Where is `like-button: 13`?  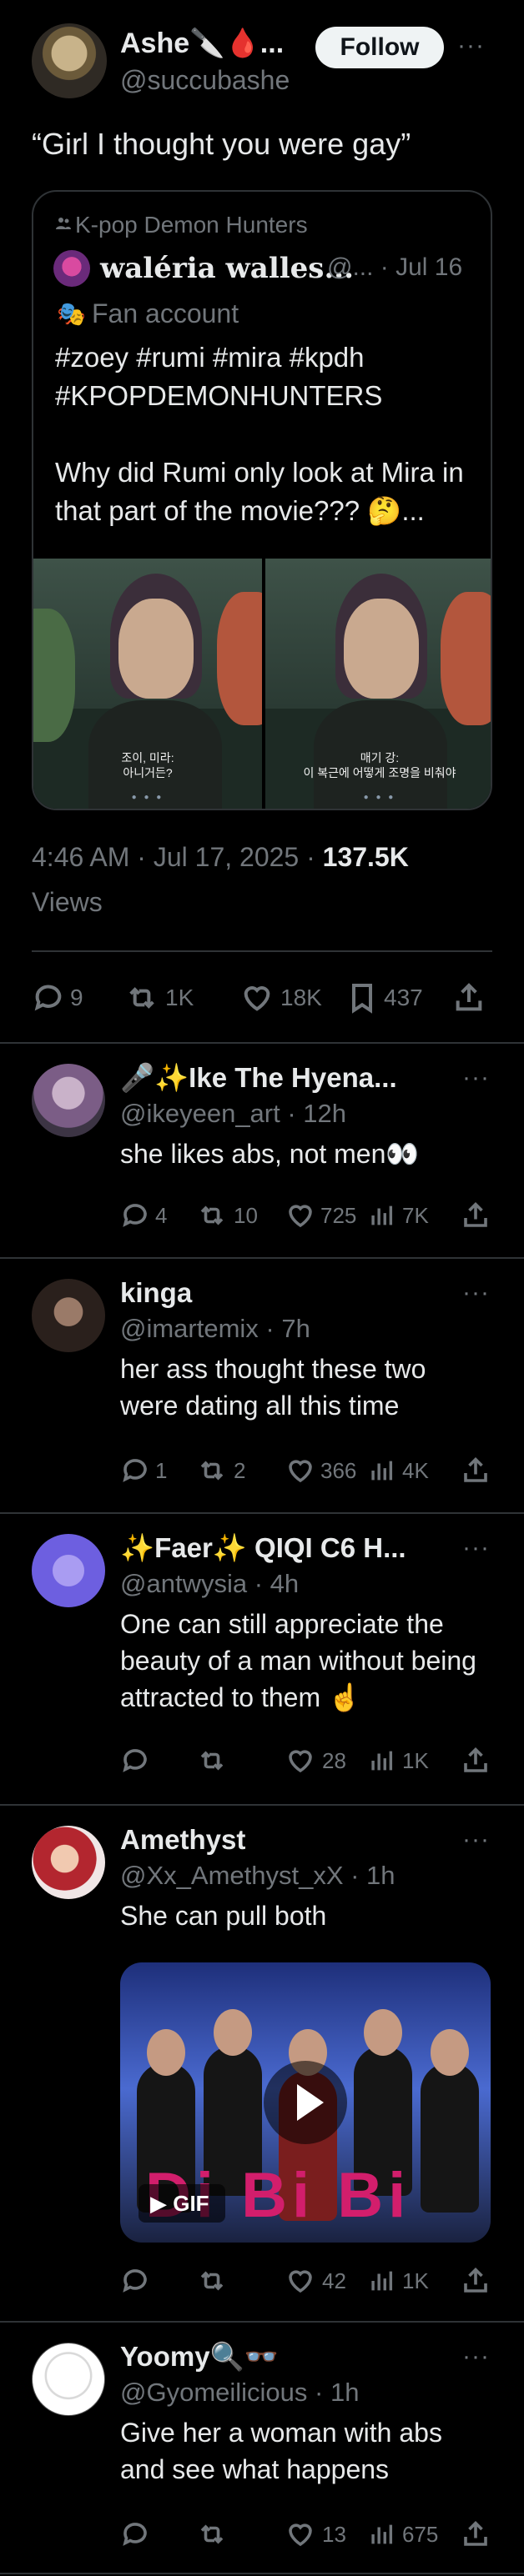
like-button: 13 is located at coordinates (315, 2534).